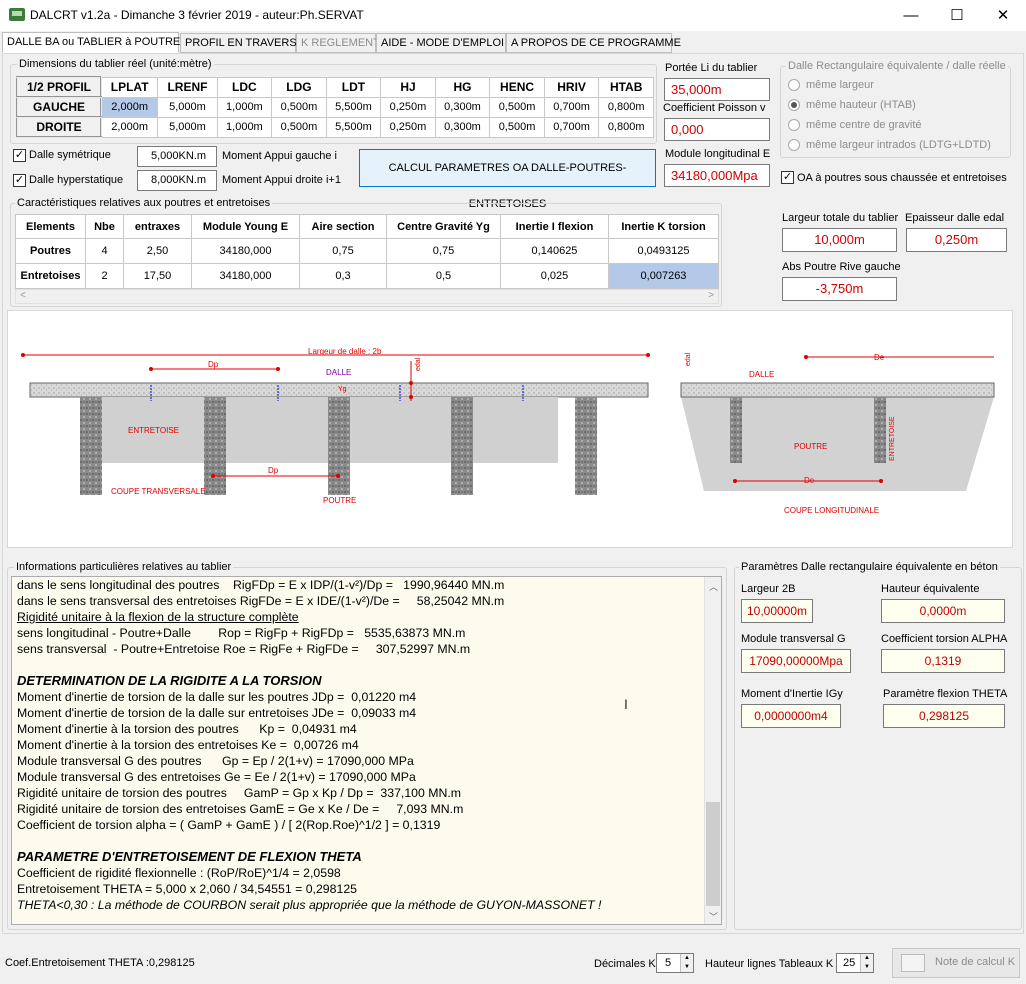 Image resolution: width=1026 pixels, height=984 pixels. Describe the element at coordinates (244, 87) in the screenshot. I see `col-header-ldc: LDC` at that location.